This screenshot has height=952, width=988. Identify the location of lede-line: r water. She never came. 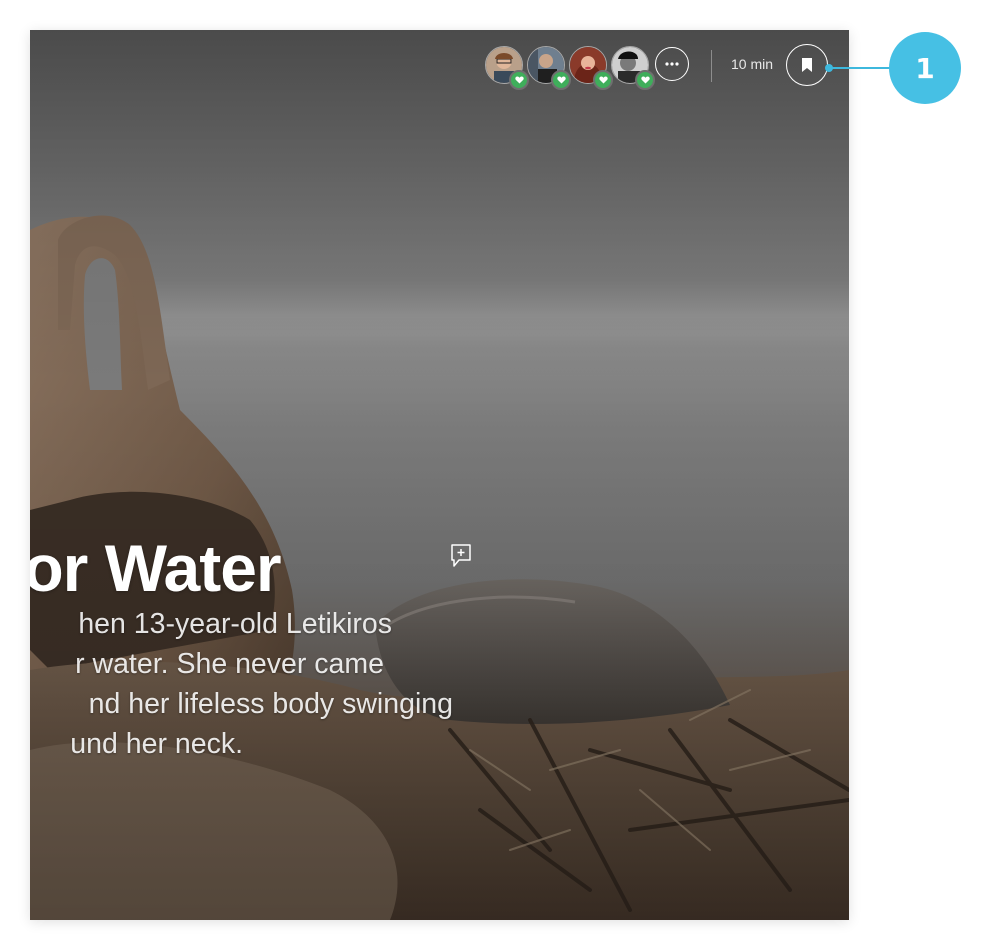
(229, 664).